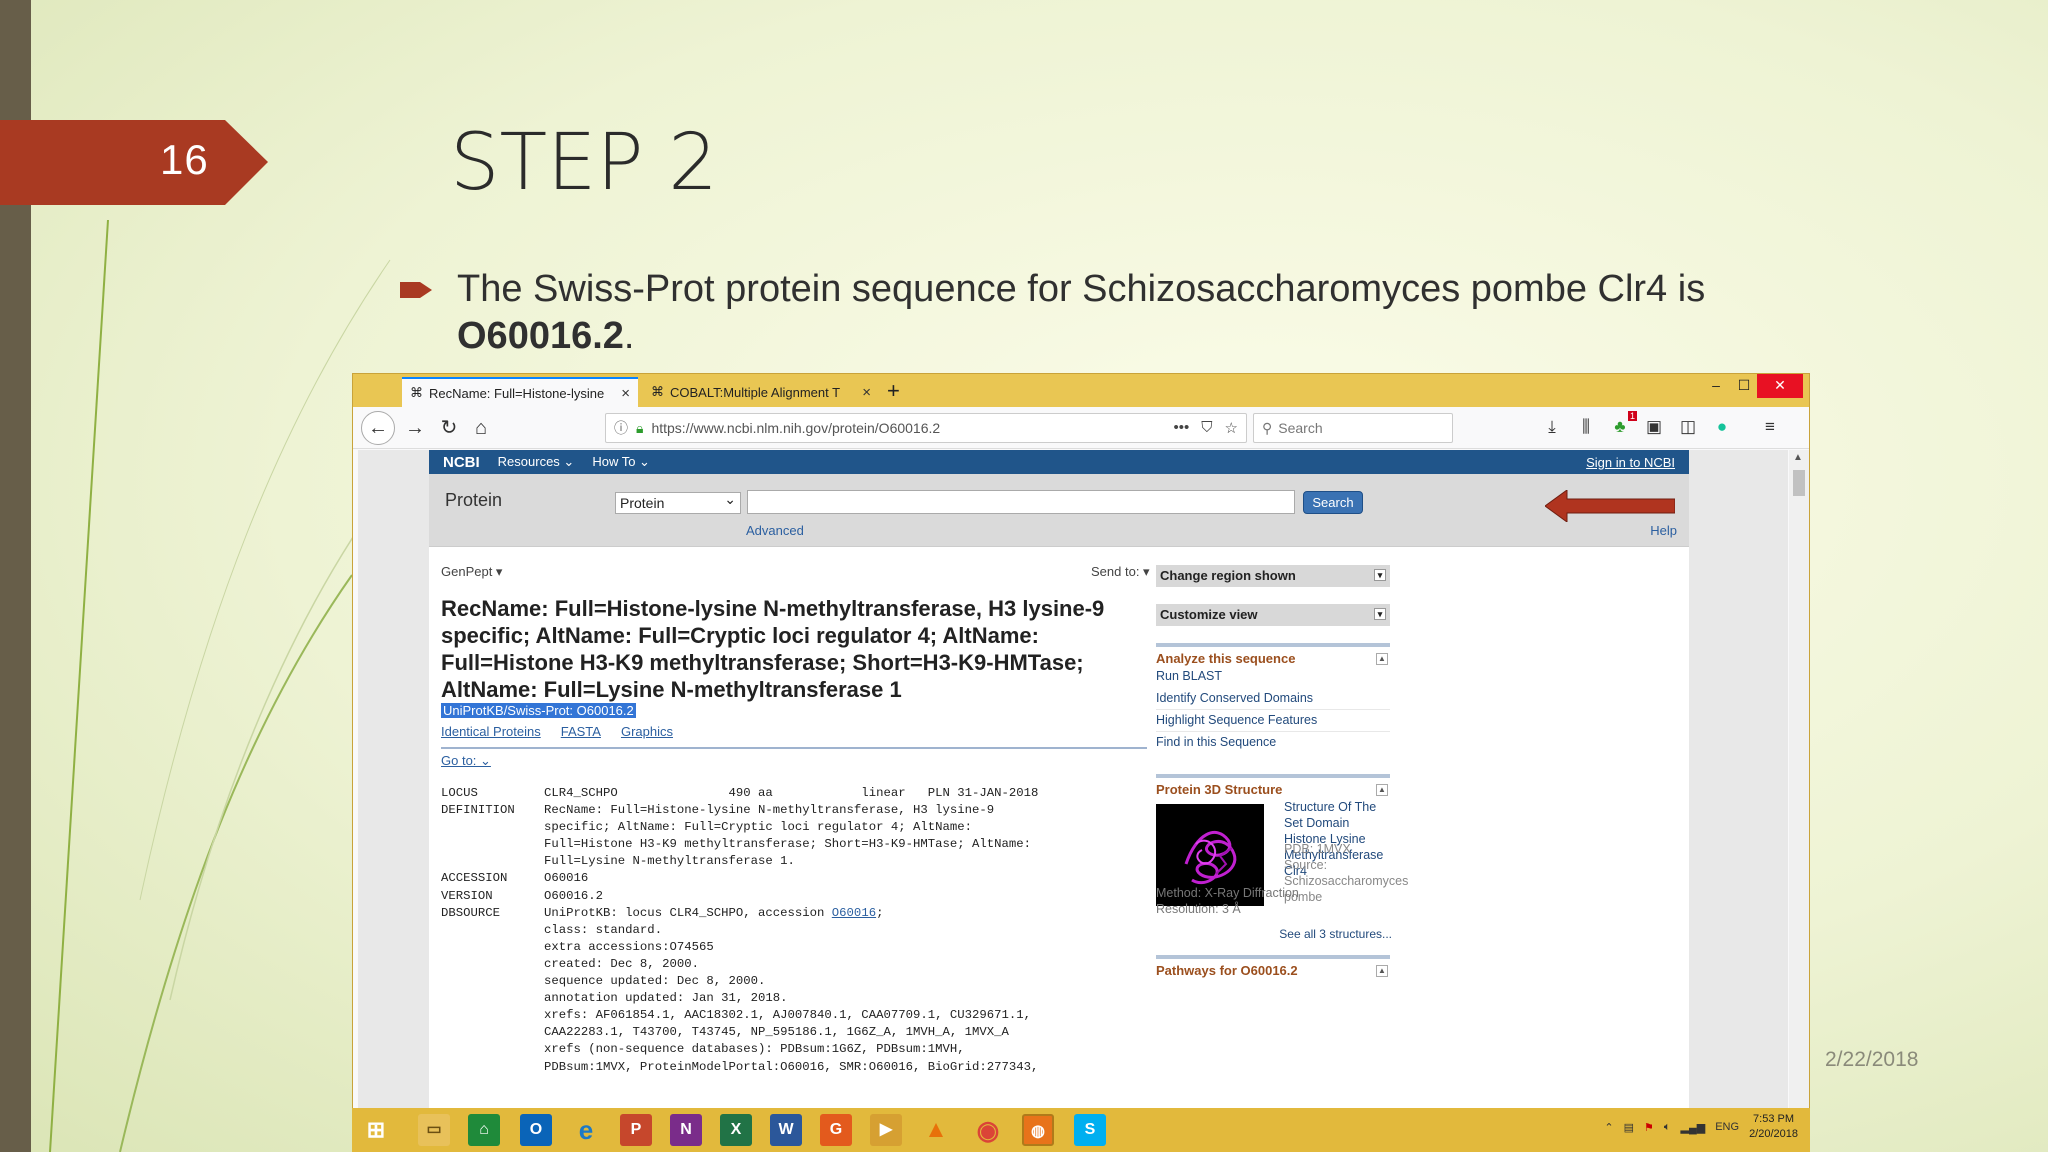 Image resolution: width=2048 pixels, height=1152 pixels. I want to click on gb-value: sequence updated: Dec 8, 2000., so click(655, 981).